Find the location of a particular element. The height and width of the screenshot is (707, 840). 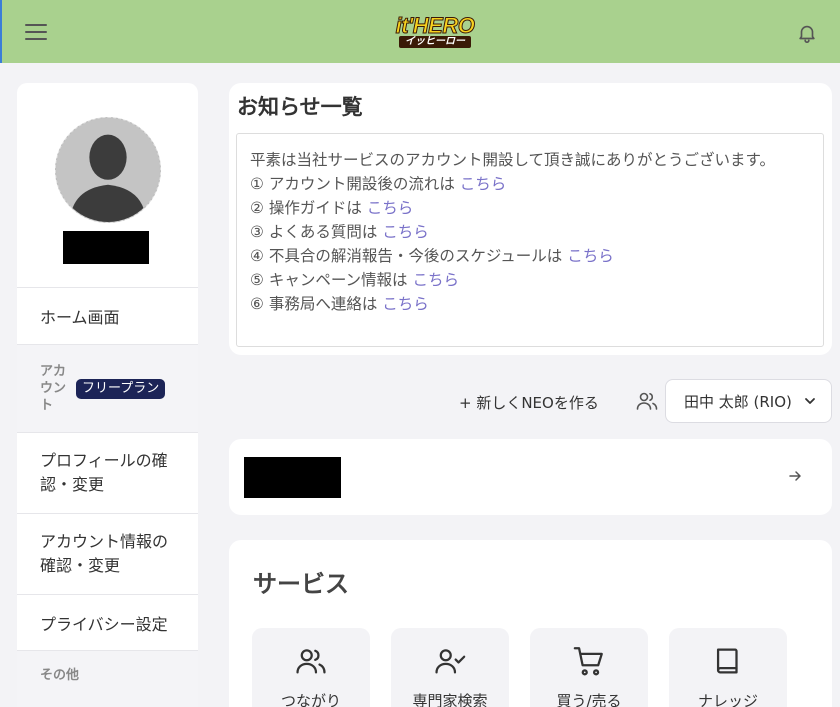

hamburger-menu-icon is located at coordinates (36, 32).